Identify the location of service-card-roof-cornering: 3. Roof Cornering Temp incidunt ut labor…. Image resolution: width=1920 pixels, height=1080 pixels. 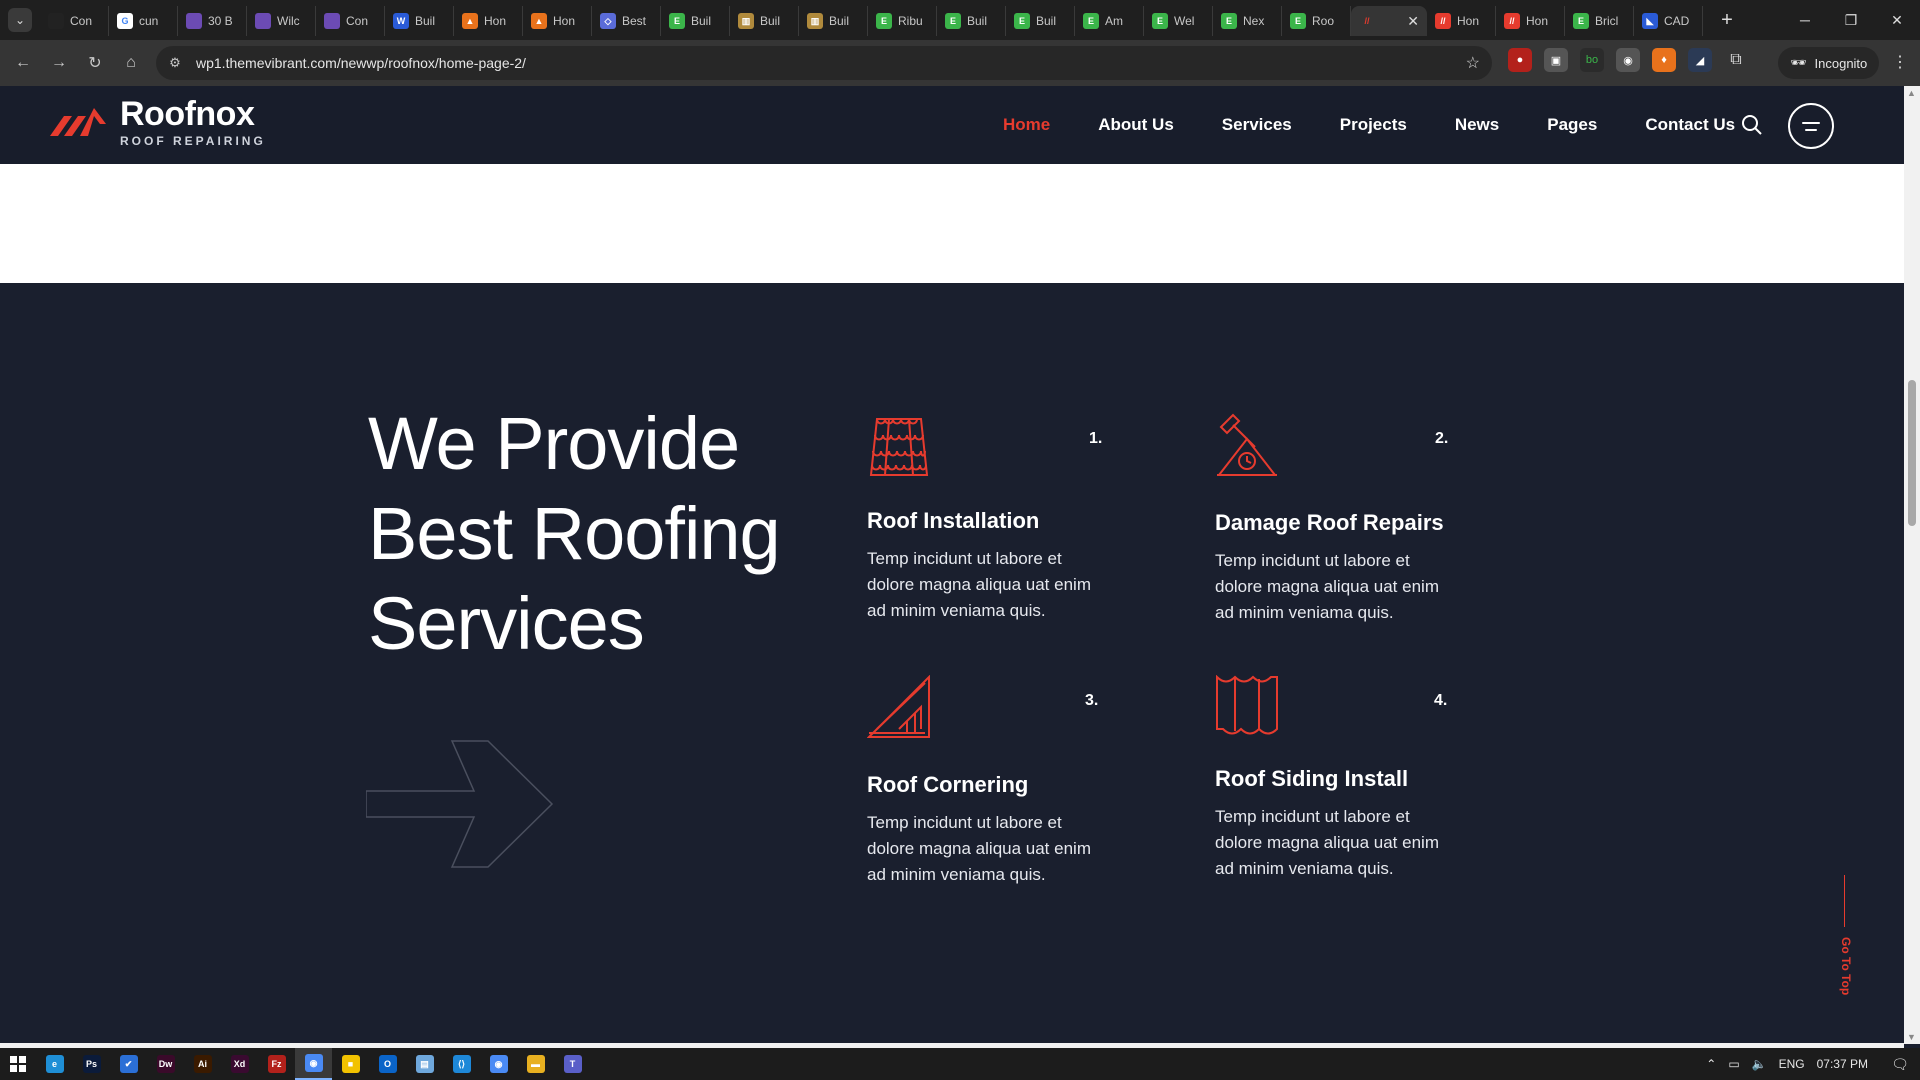
(996, 781).